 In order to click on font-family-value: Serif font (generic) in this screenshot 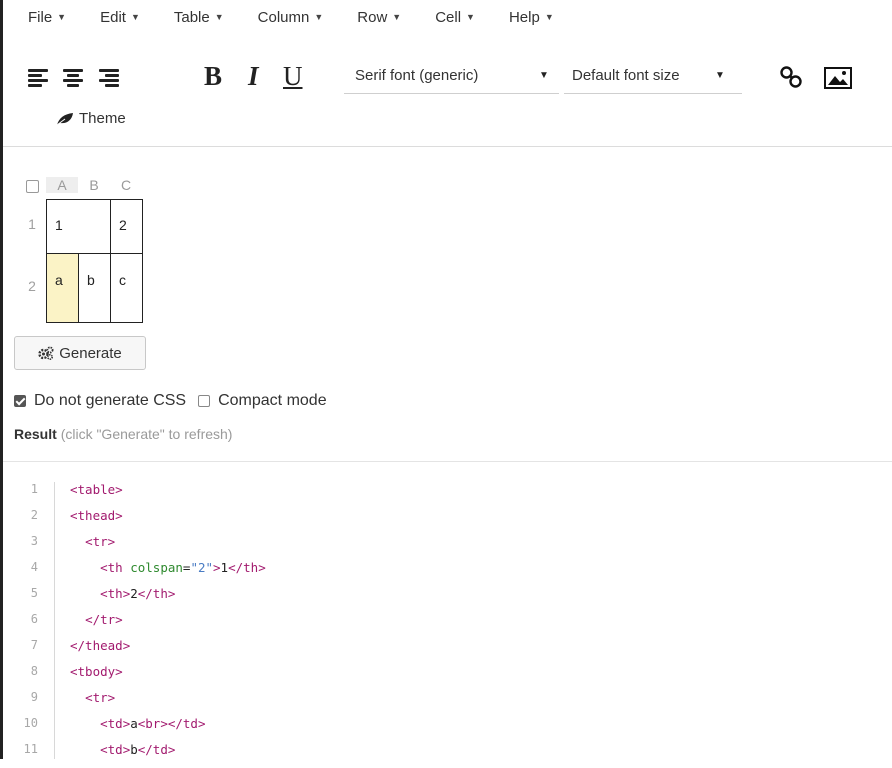, I will do `click(417, 75)`.